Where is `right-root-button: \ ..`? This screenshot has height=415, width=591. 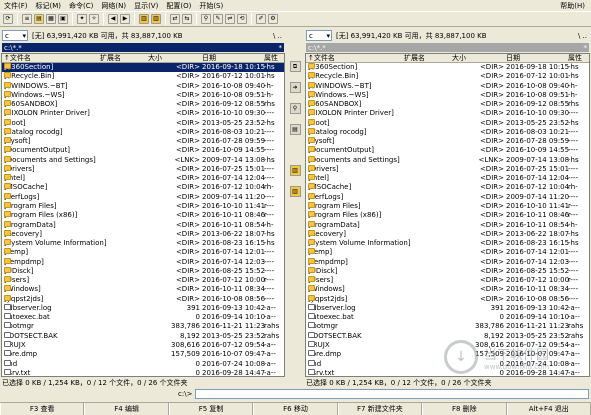 right-root-button: \ .. is located at coordinates (583, 36).